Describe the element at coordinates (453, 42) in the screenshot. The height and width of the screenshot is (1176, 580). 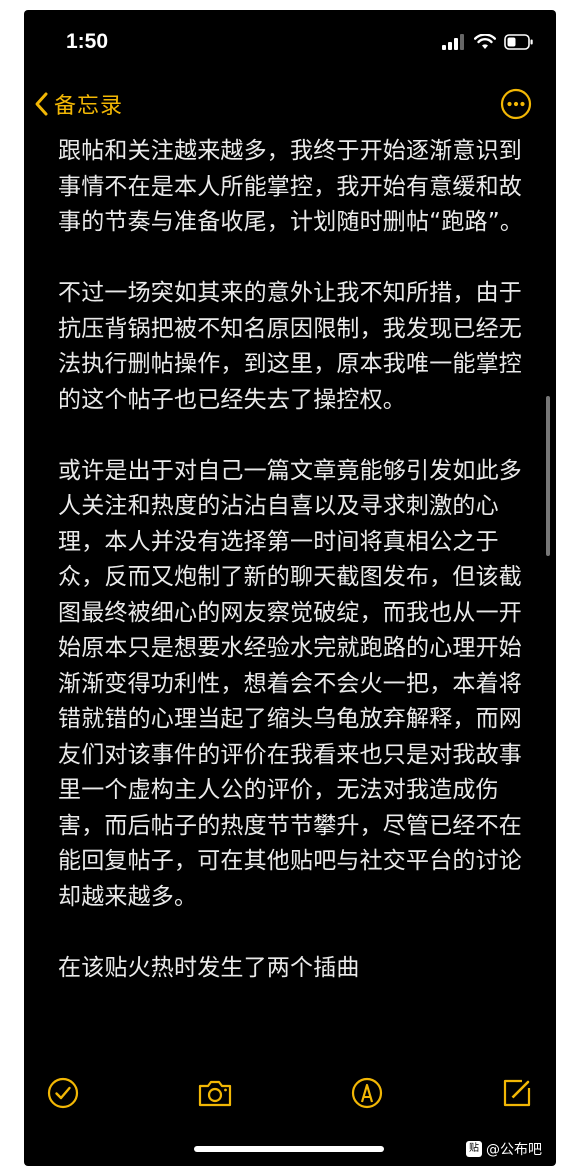
I see `cellular-signal-icon` at that location.